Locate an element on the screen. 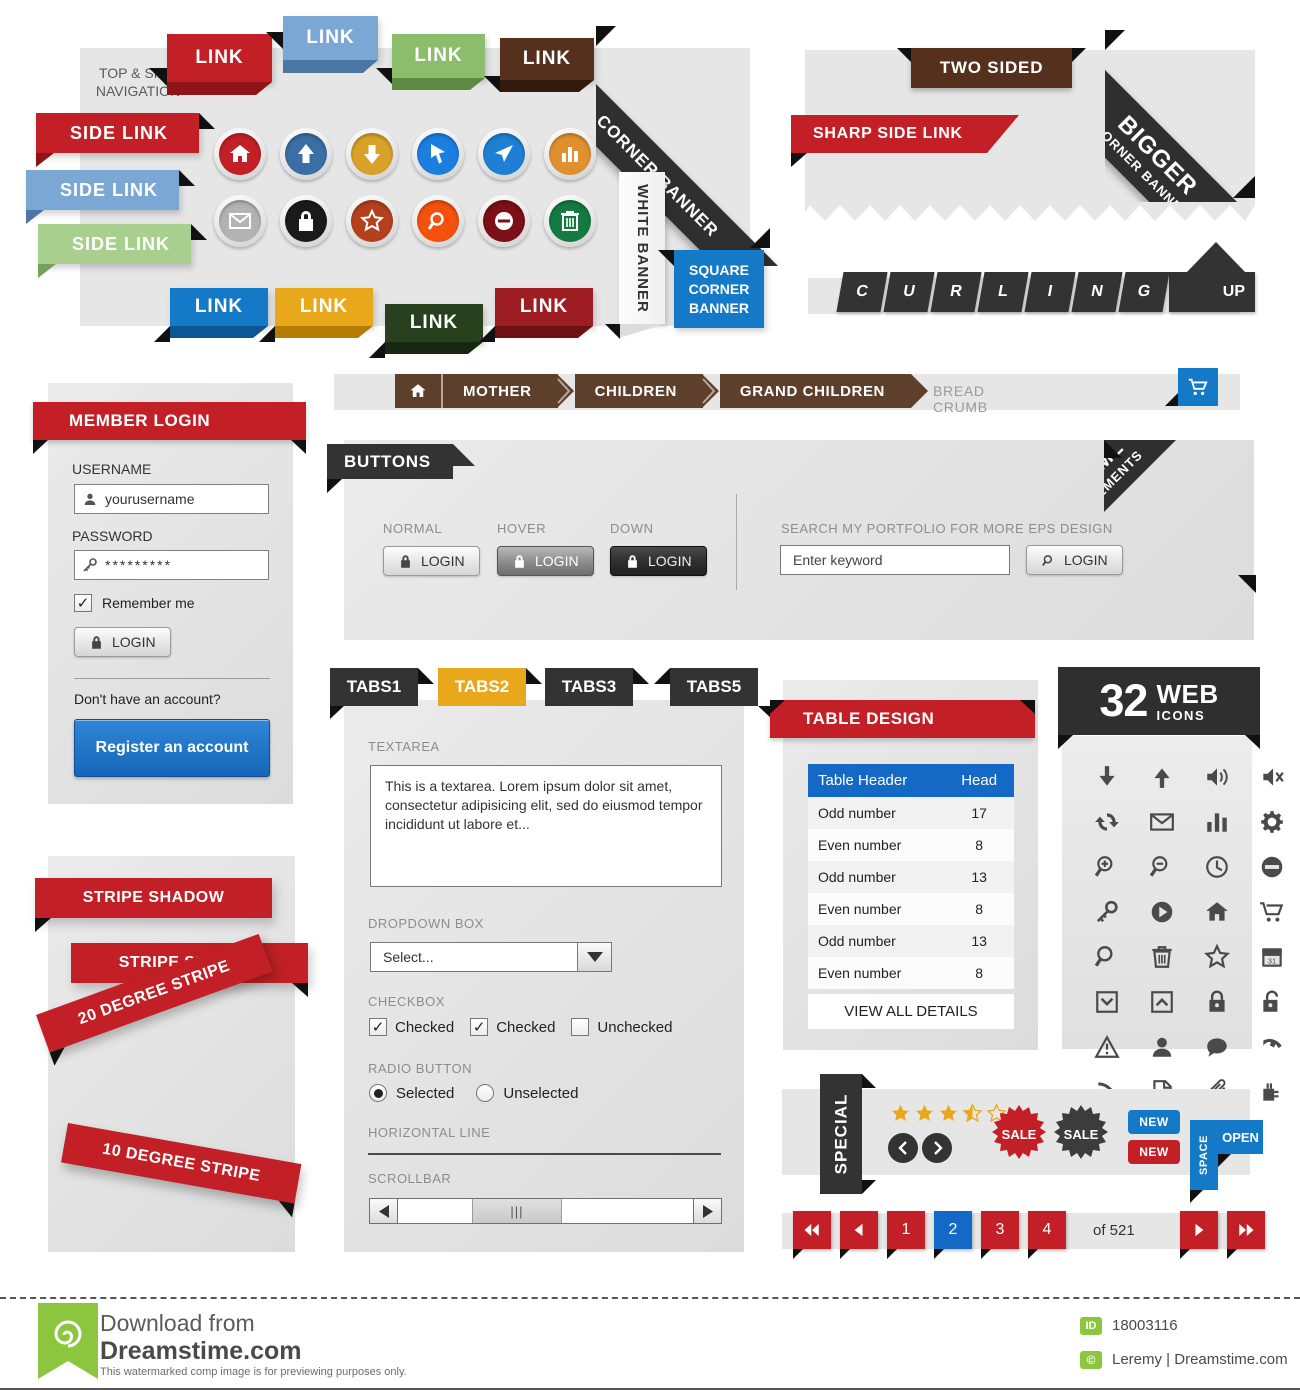 The width and height of the screenshot is (1300, 1390). pagination-prev-button is located at coordinates (859, 1235).